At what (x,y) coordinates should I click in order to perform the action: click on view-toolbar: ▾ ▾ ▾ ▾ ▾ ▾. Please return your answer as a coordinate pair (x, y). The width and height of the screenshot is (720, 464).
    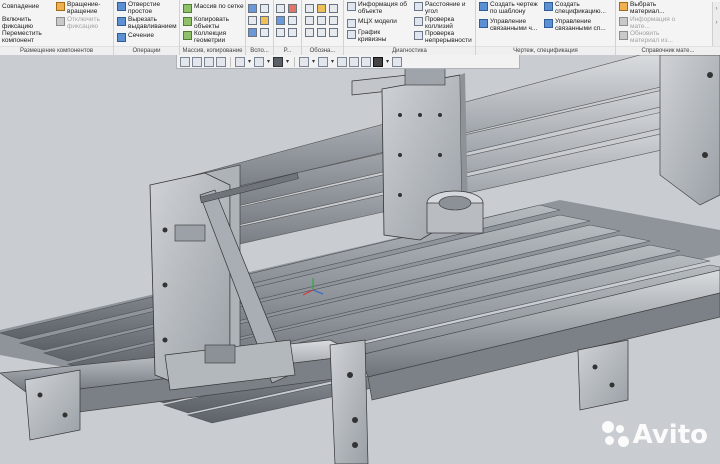
    Looking at the image, I should click on (348, 62).